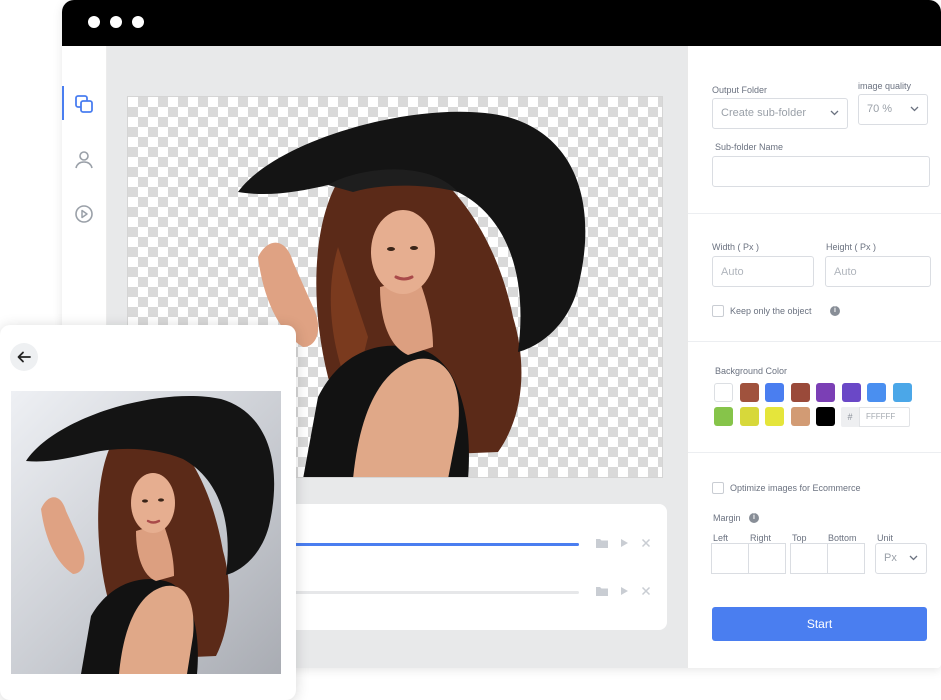  What do you see at coordinates (763, 271) in the screenshot?
I see `width-input` at bounding box center [763, 271].